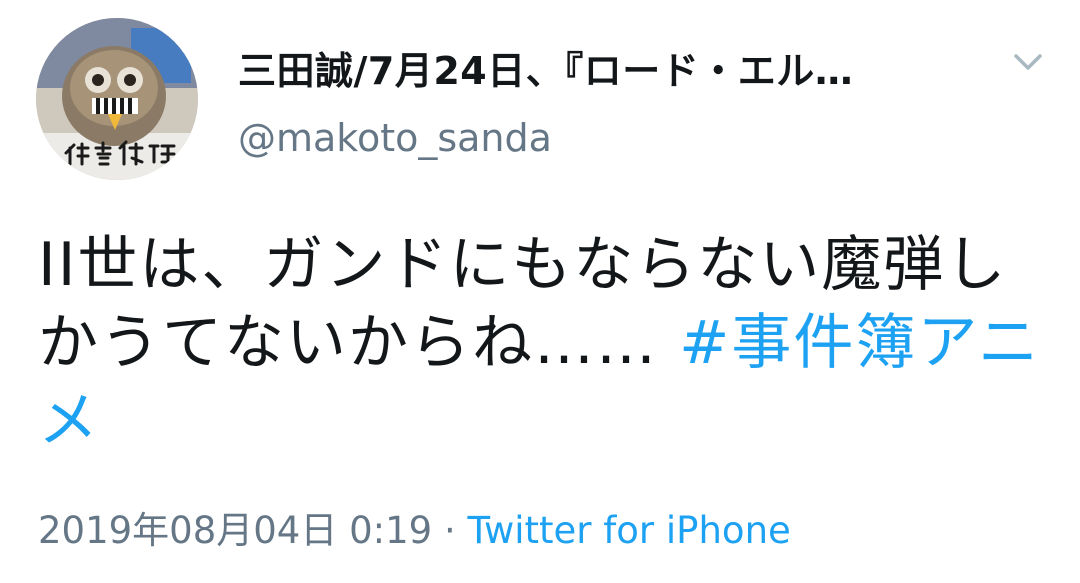  I want to click on owl-avatar-icon, so click(117, 99).